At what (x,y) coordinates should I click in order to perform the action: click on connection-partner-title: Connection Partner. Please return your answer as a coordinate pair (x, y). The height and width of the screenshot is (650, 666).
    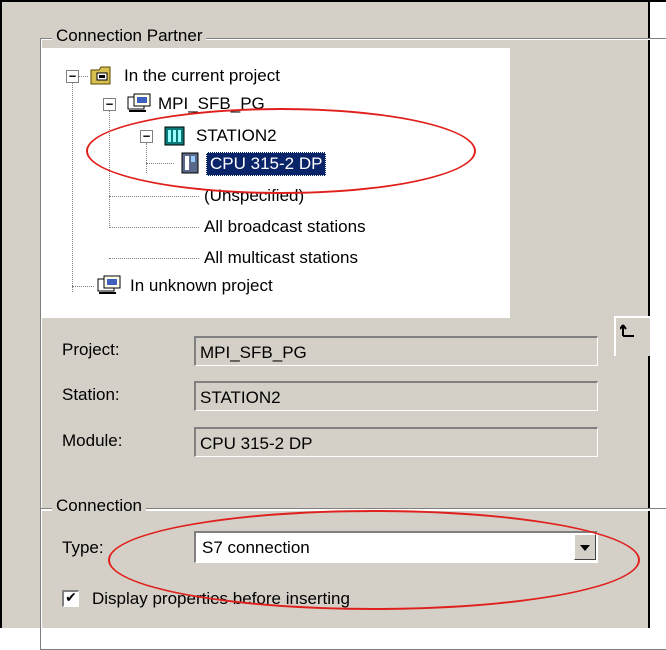
    Looking at the image, I should click on (129, 36).